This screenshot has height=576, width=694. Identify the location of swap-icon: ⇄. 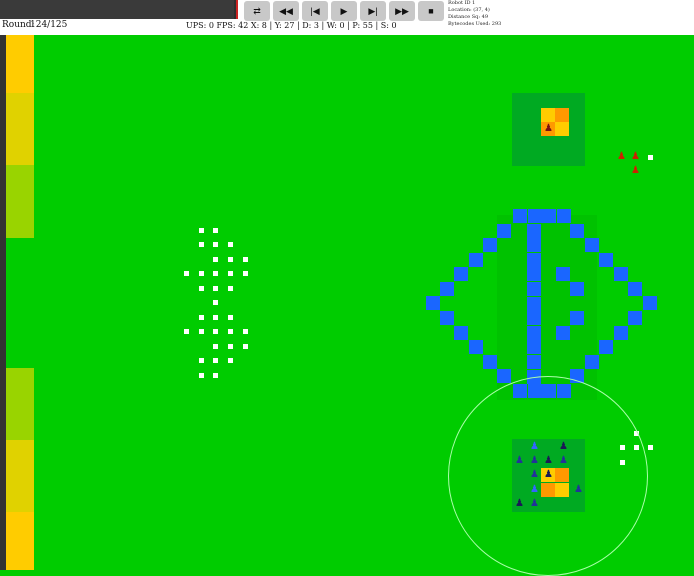
(257, 10).